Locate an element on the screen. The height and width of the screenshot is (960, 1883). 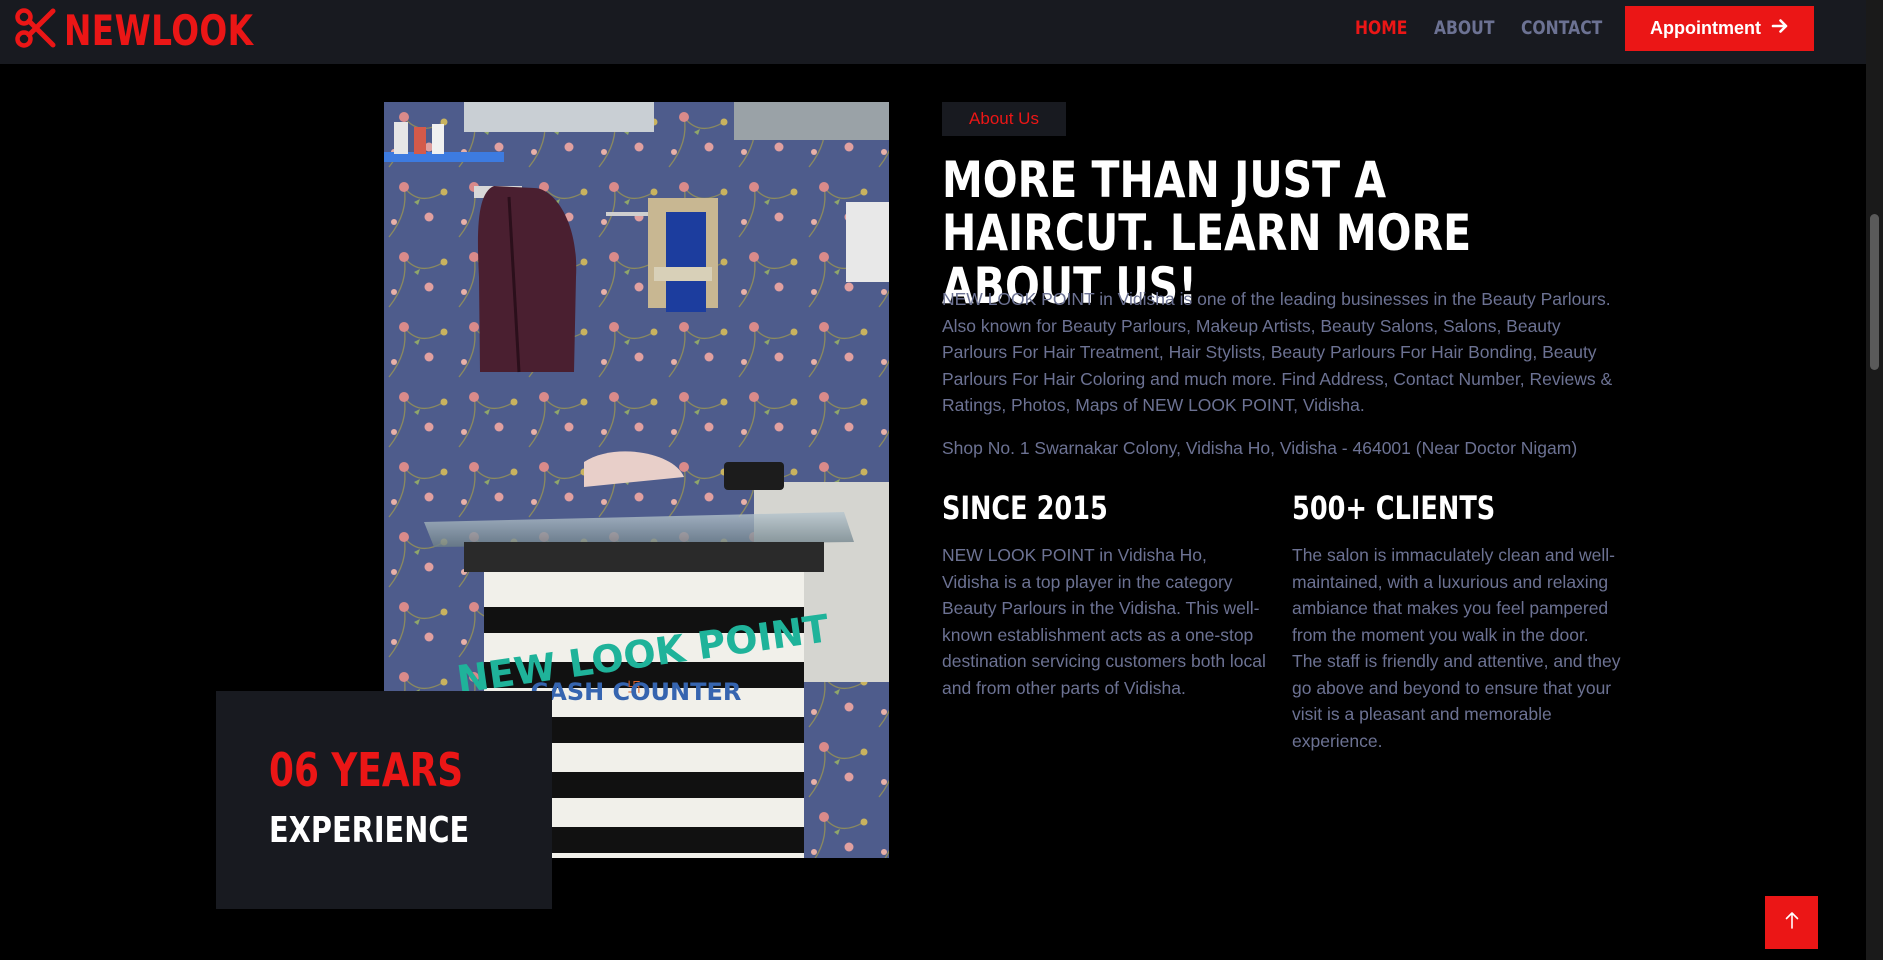
experience-label: EXPERIENCE is located at coordinates (369, 830).